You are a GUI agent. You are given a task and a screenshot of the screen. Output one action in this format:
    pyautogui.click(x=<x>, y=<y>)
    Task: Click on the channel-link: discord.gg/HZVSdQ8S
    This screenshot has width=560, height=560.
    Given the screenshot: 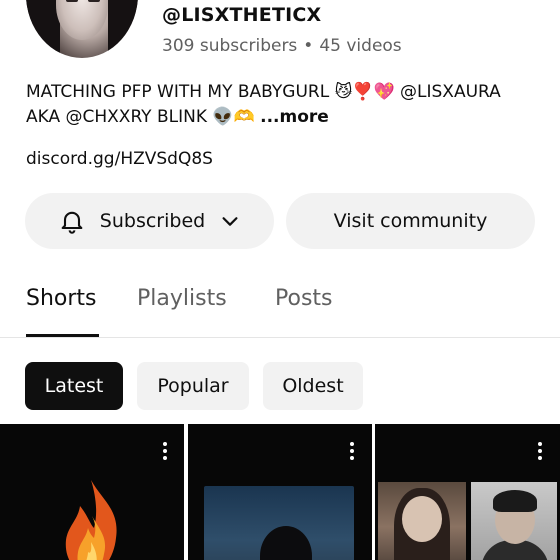 What is the action you would take?
    pyautogui.click(x=119, y=159)
    